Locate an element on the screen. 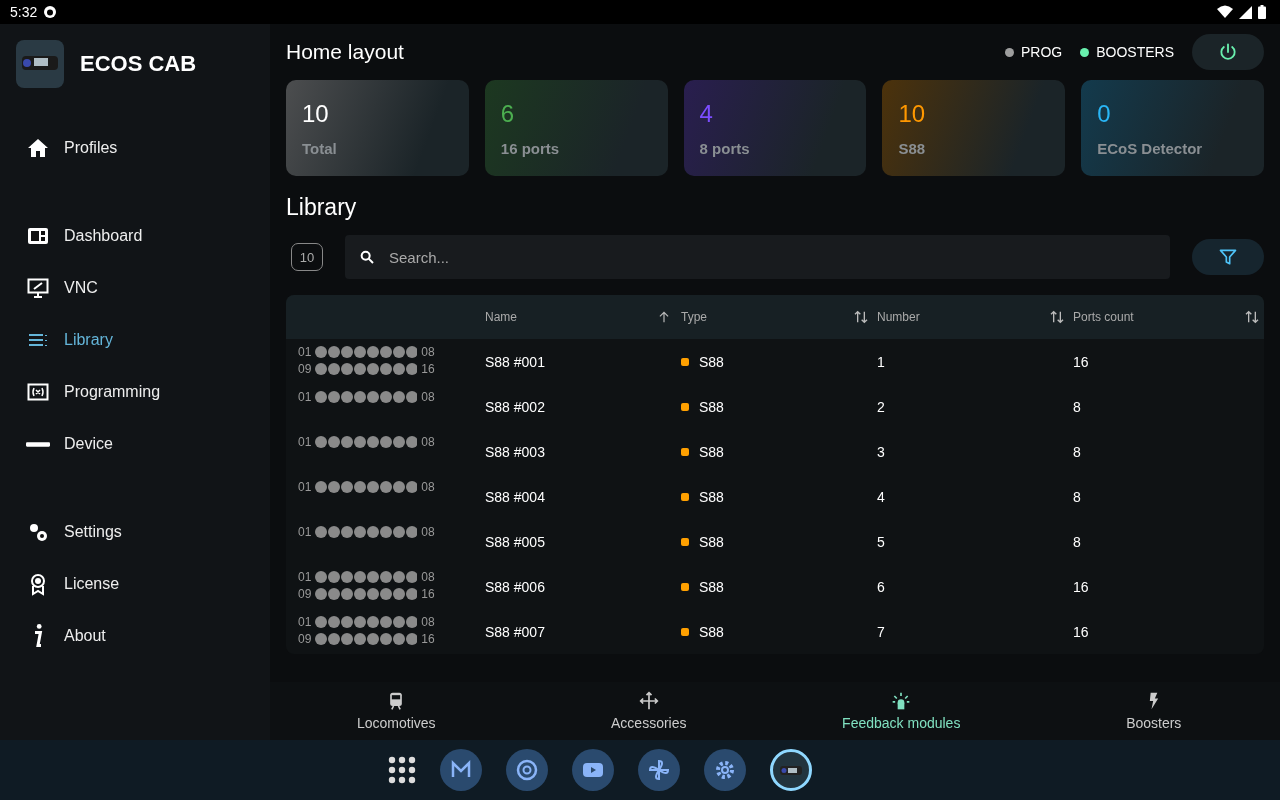  table-cell: S88 #004 is located at coordinates (515, 496).